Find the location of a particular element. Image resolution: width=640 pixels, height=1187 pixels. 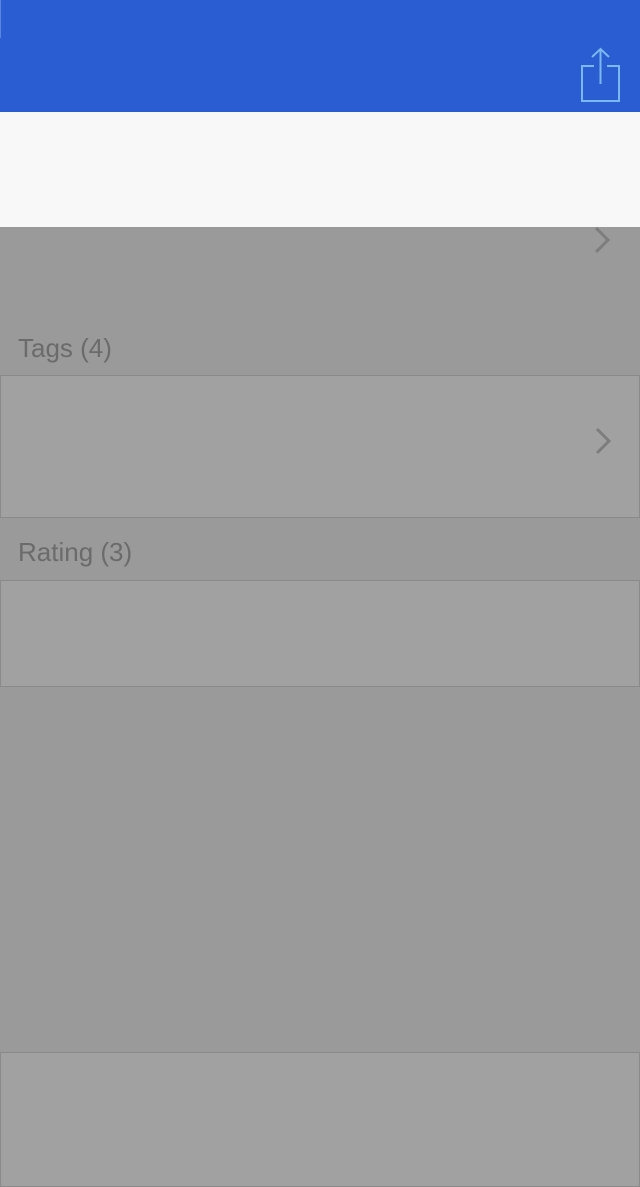

section-header-rating: Rating (3) is located at coordinates (75, 552).